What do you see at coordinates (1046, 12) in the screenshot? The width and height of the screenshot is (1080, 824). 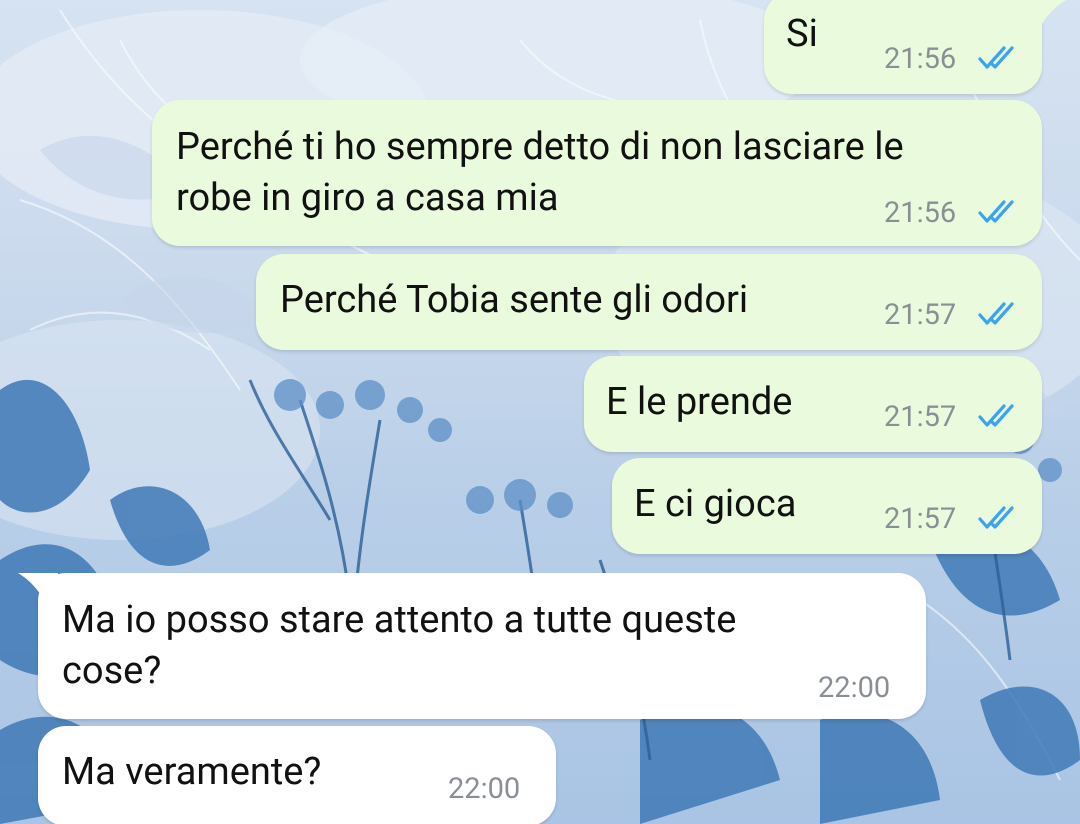 I see `bubble-tail` at bounding box center [1046, 12].